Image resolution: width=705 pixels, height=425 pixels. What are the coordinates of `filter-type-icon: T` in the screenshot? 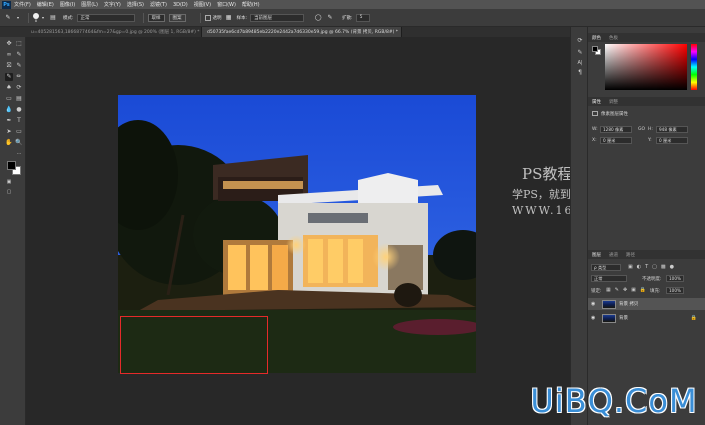 It's located at (646, 267).